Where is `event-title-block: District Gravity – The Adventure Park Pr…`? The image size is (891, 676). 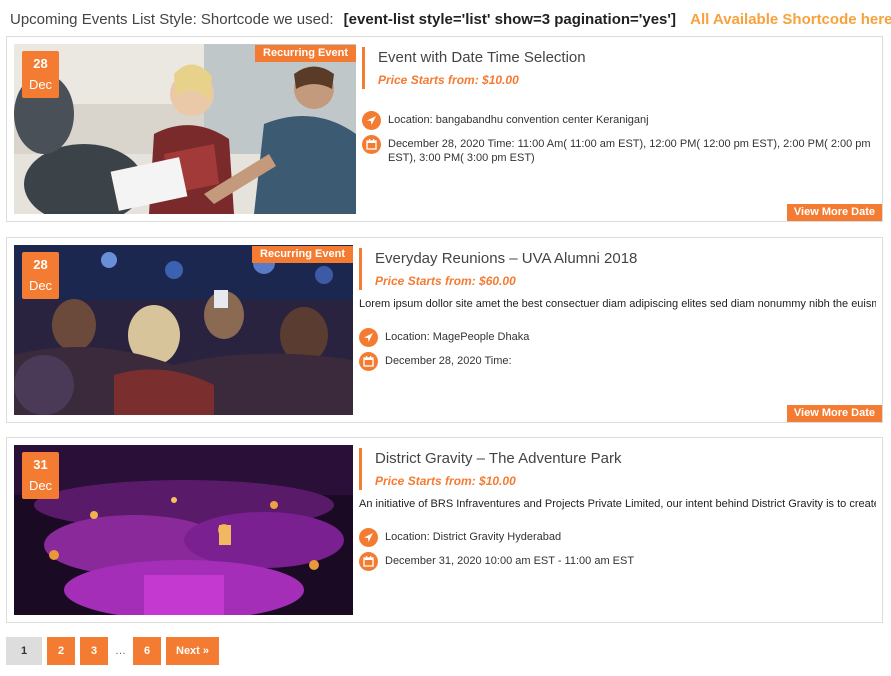 event-title-block: District Gravity – The Adventure Park Pr… is located at coordinates (617, 469).